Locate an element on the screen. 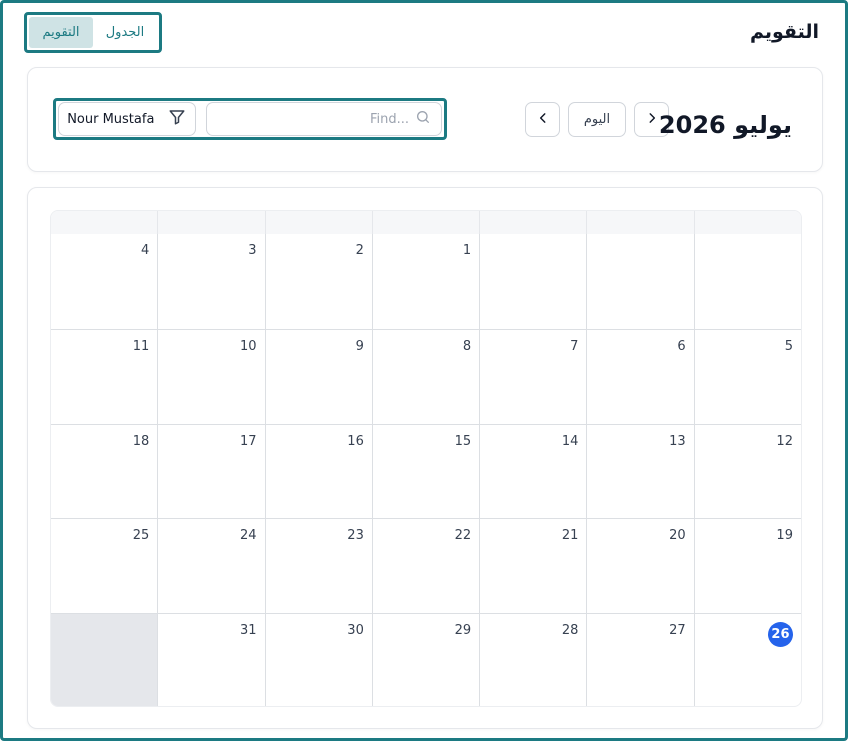  day-cell: 8 is located at coordinates (425, 376).